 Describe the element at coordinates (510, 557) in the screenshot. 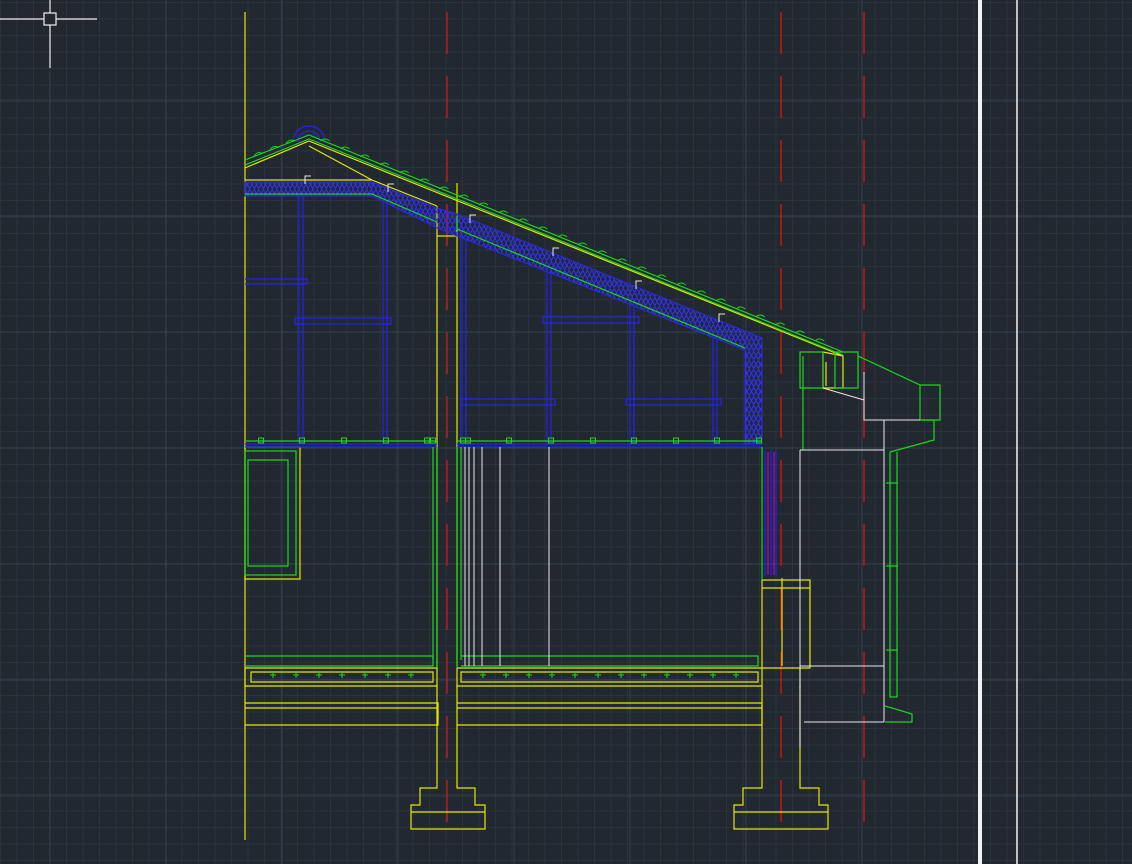

I see `node-markers` at that location.